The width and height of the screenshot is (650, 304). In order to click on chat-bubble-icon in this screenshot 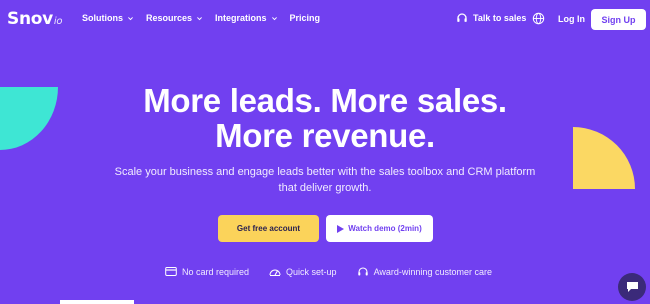, I will do `click(632, 287)`.